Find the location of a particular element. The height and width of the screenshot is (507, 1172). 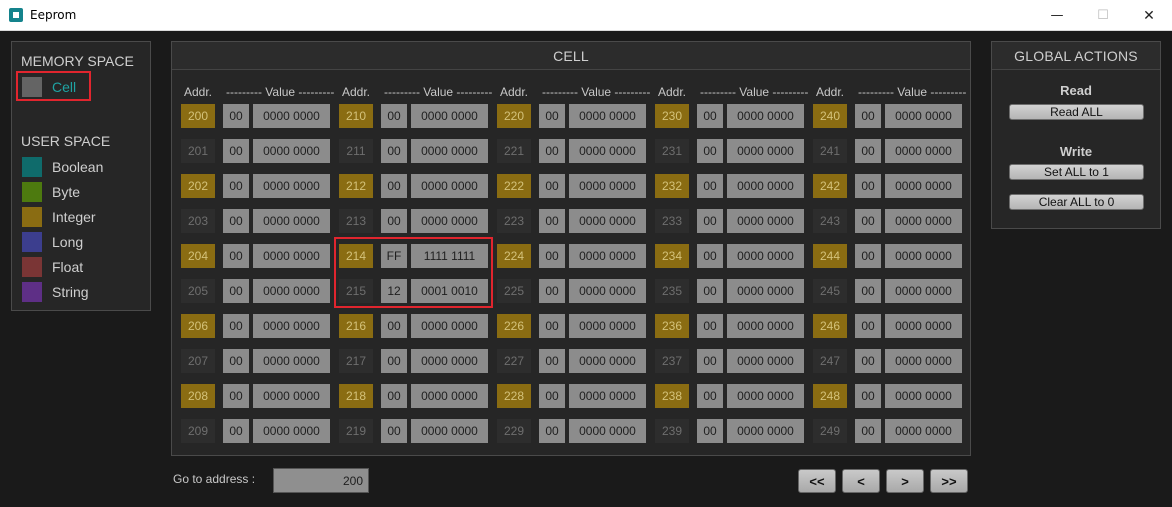

read-all-button: Read ALL is located at coordinates (1076, 112).